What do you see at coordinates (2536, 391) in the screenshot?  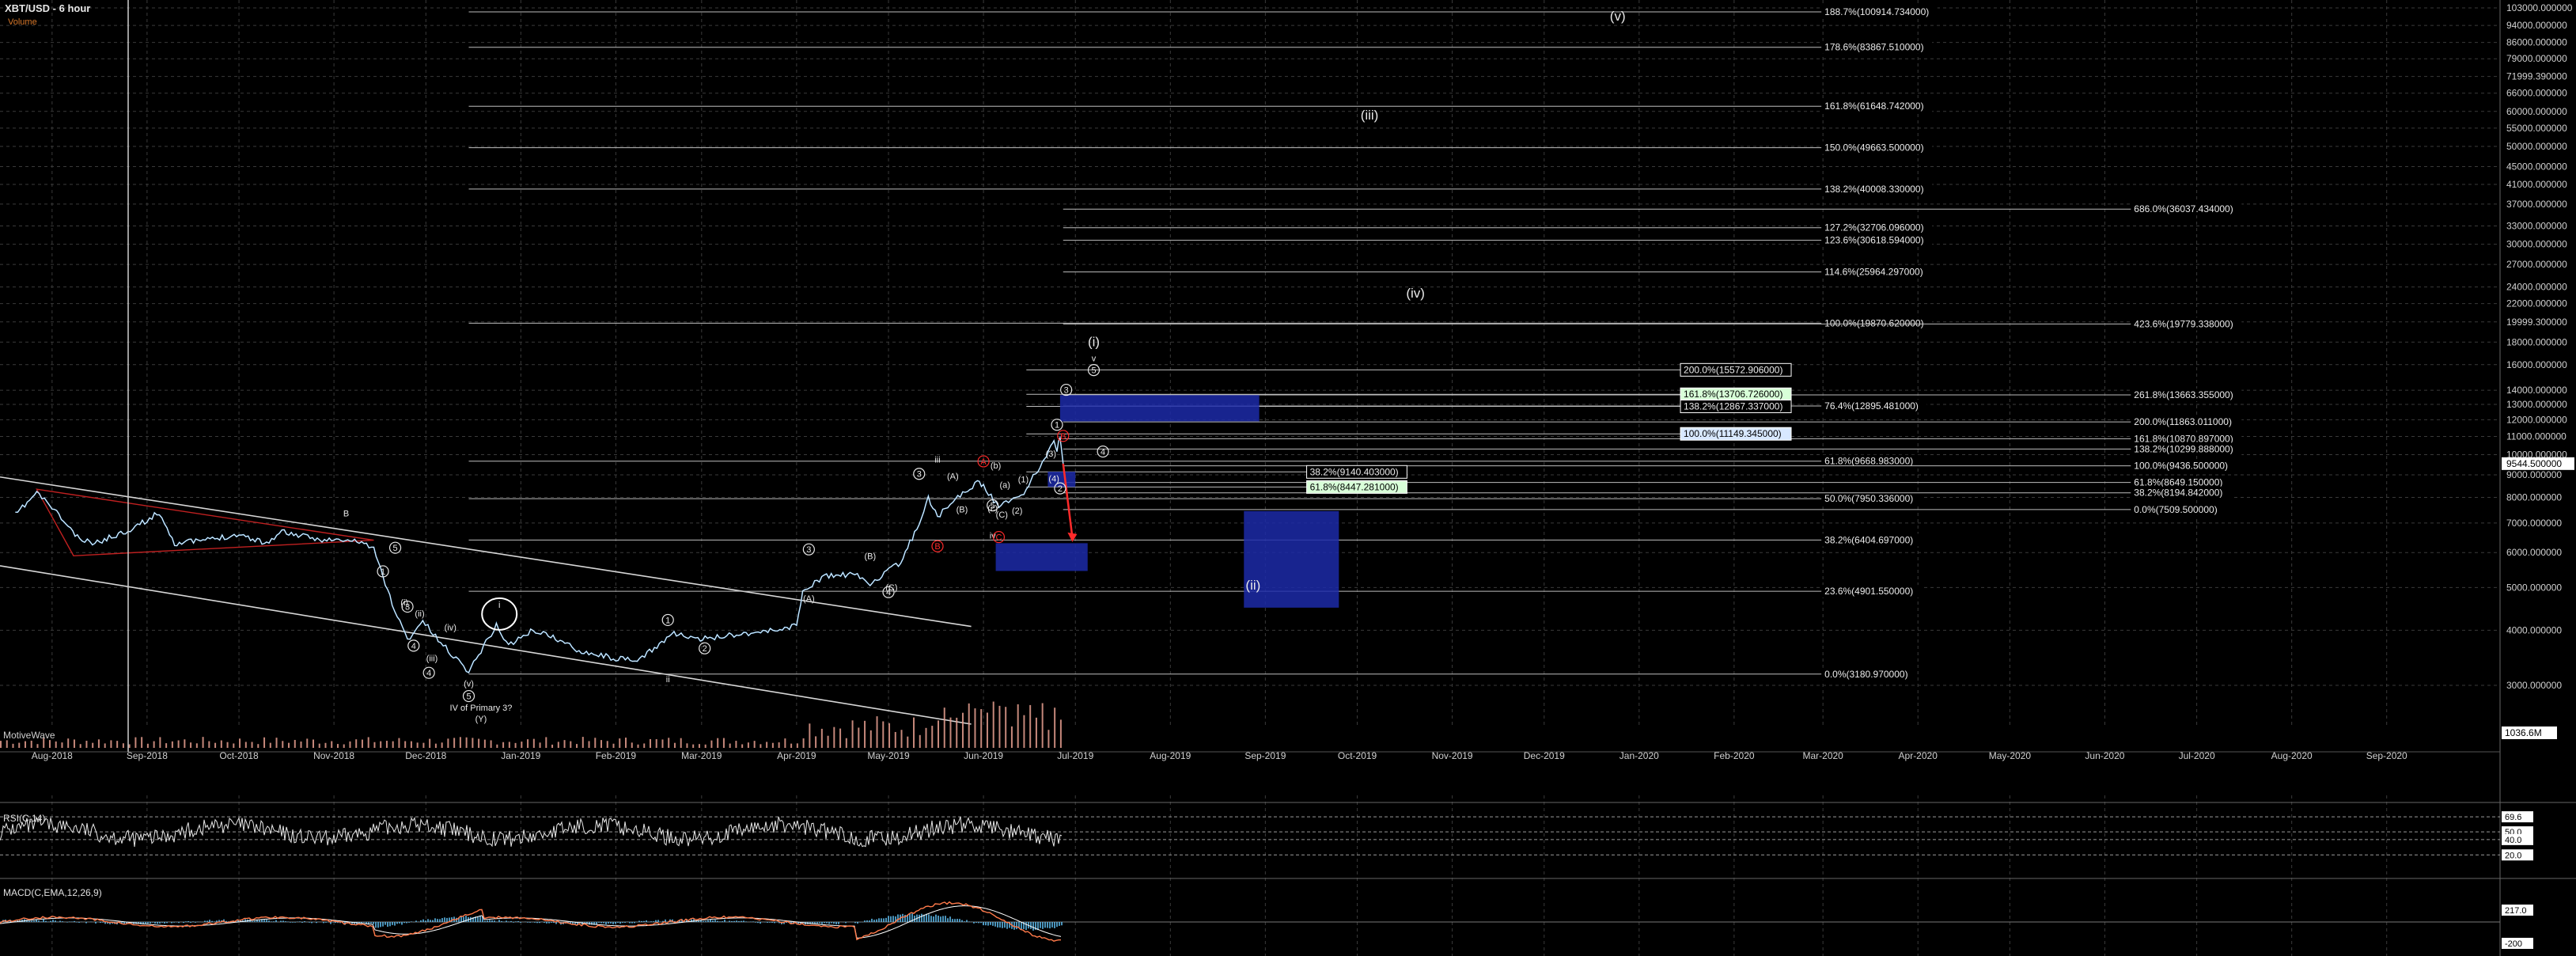 I see `y-tick-label: 14000.000000` at bounding box center [2536, 391].